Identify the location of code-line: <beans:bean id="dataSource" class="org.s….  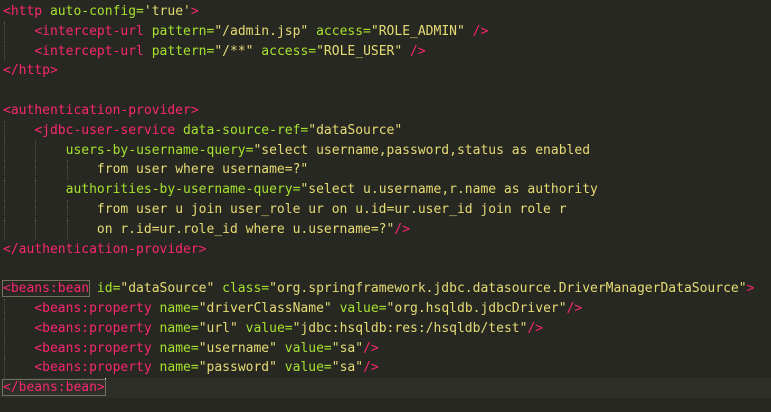
(385, 289).